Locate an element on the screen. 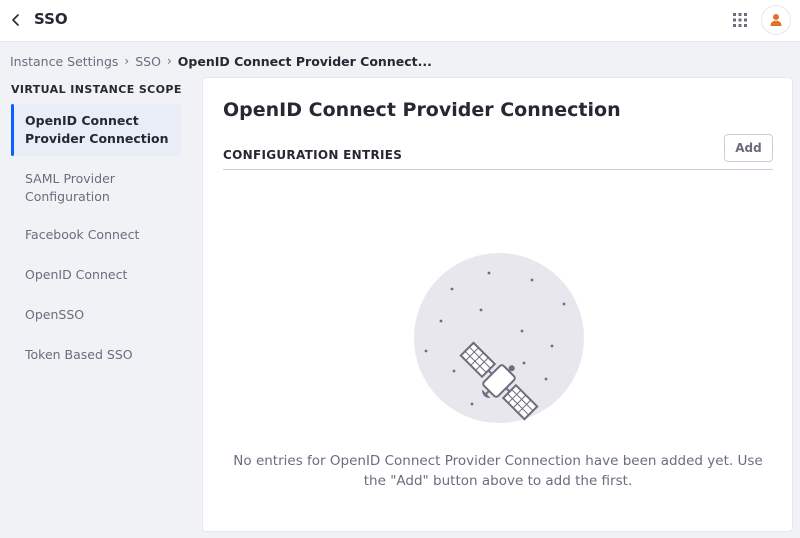 This screenshot has height=538, width=800. grid-icon is located at coordinates (740, 20).